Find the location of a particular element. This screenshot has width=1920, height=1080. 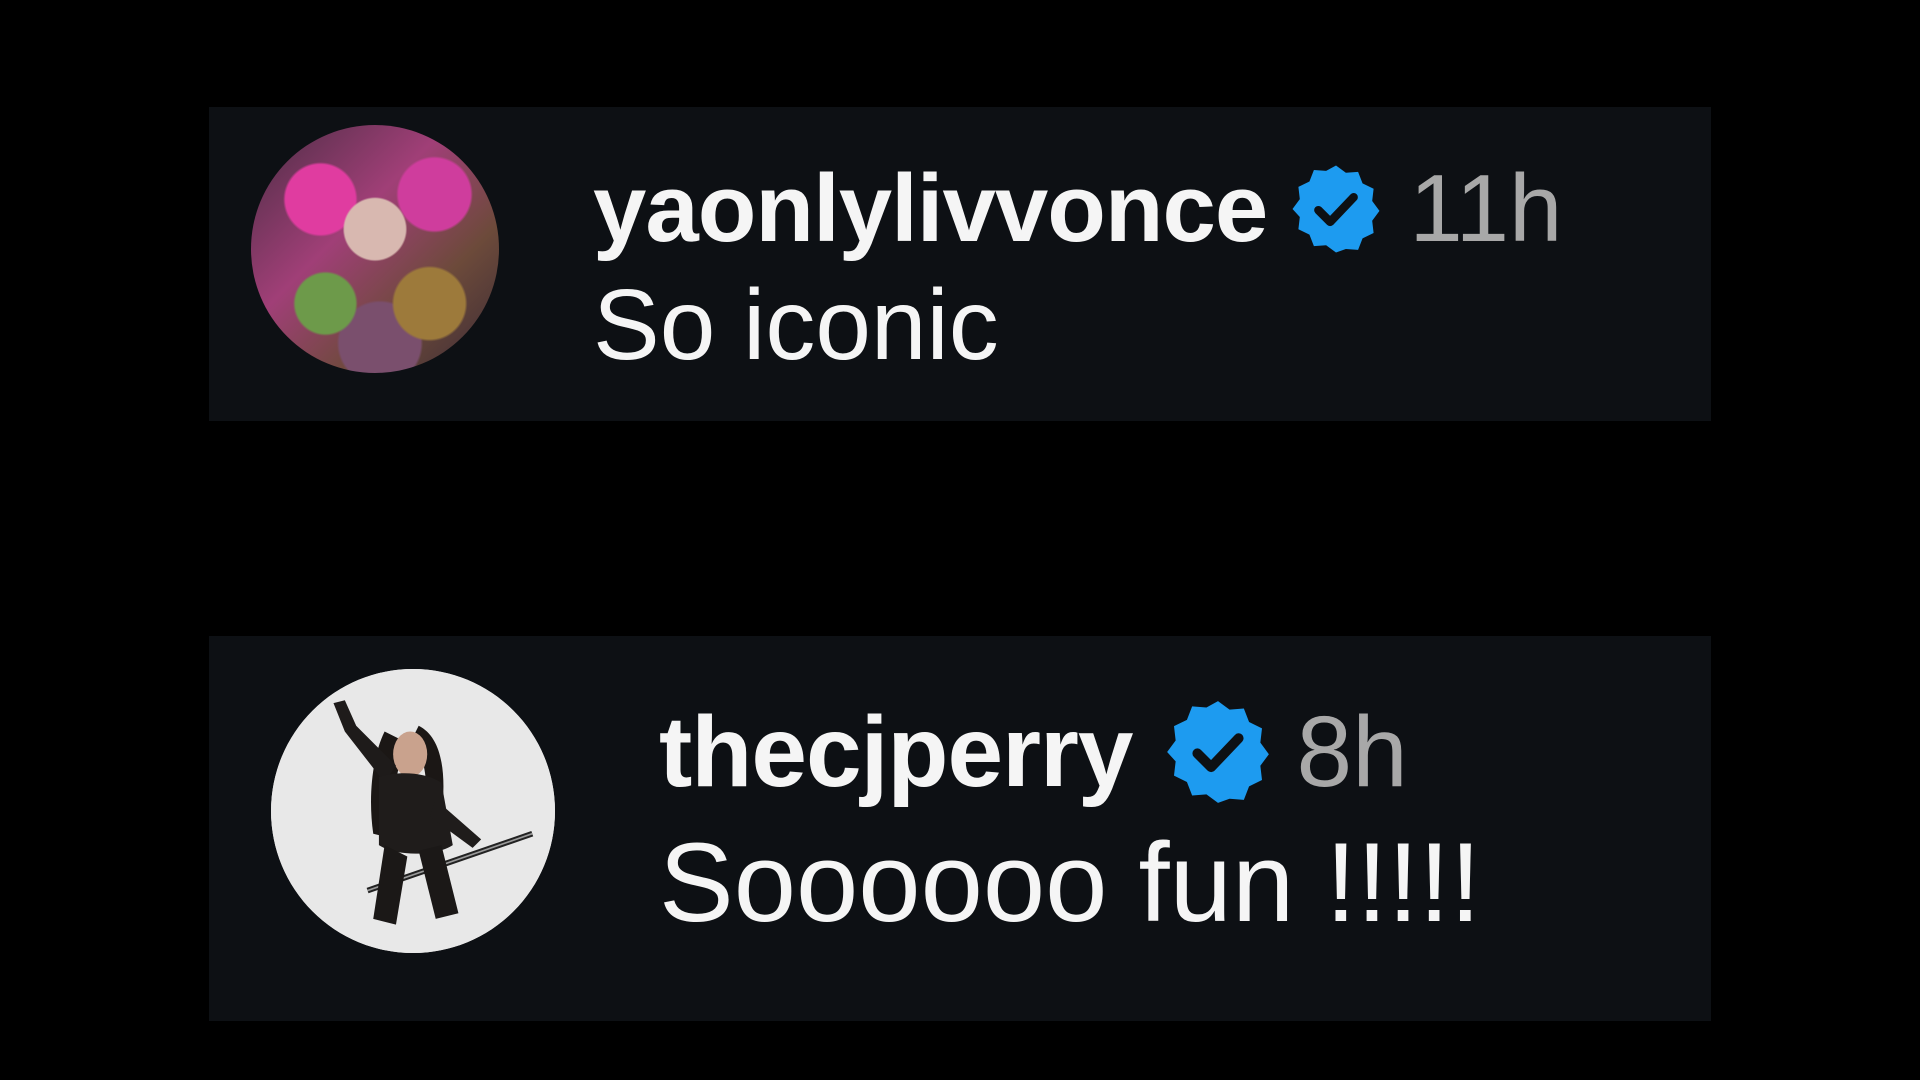

comment-text: So iconic is located at coordinates (796, 325).